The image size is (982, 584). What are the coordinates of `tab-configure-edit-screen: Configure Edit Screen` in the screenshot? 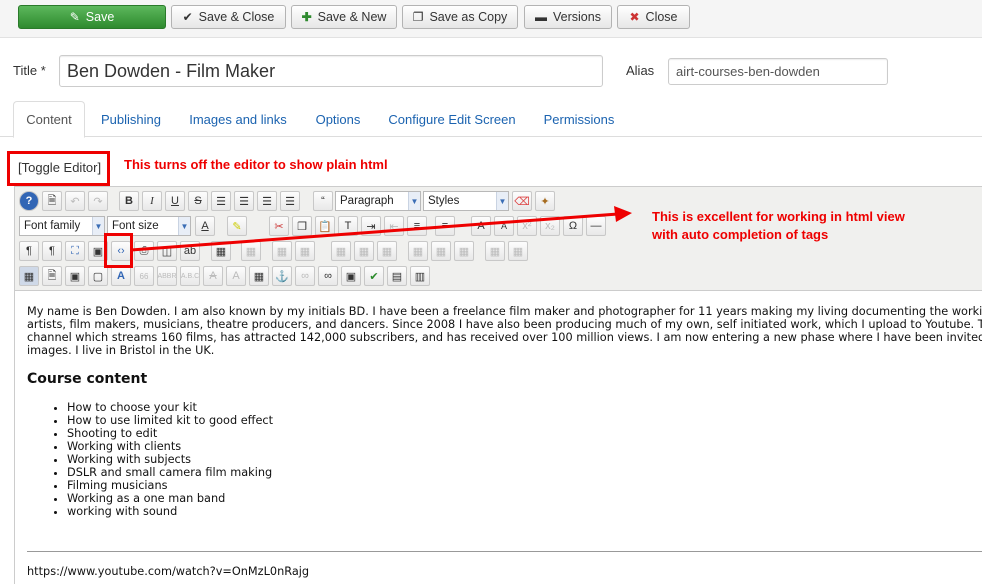 It's located at (452, 119).